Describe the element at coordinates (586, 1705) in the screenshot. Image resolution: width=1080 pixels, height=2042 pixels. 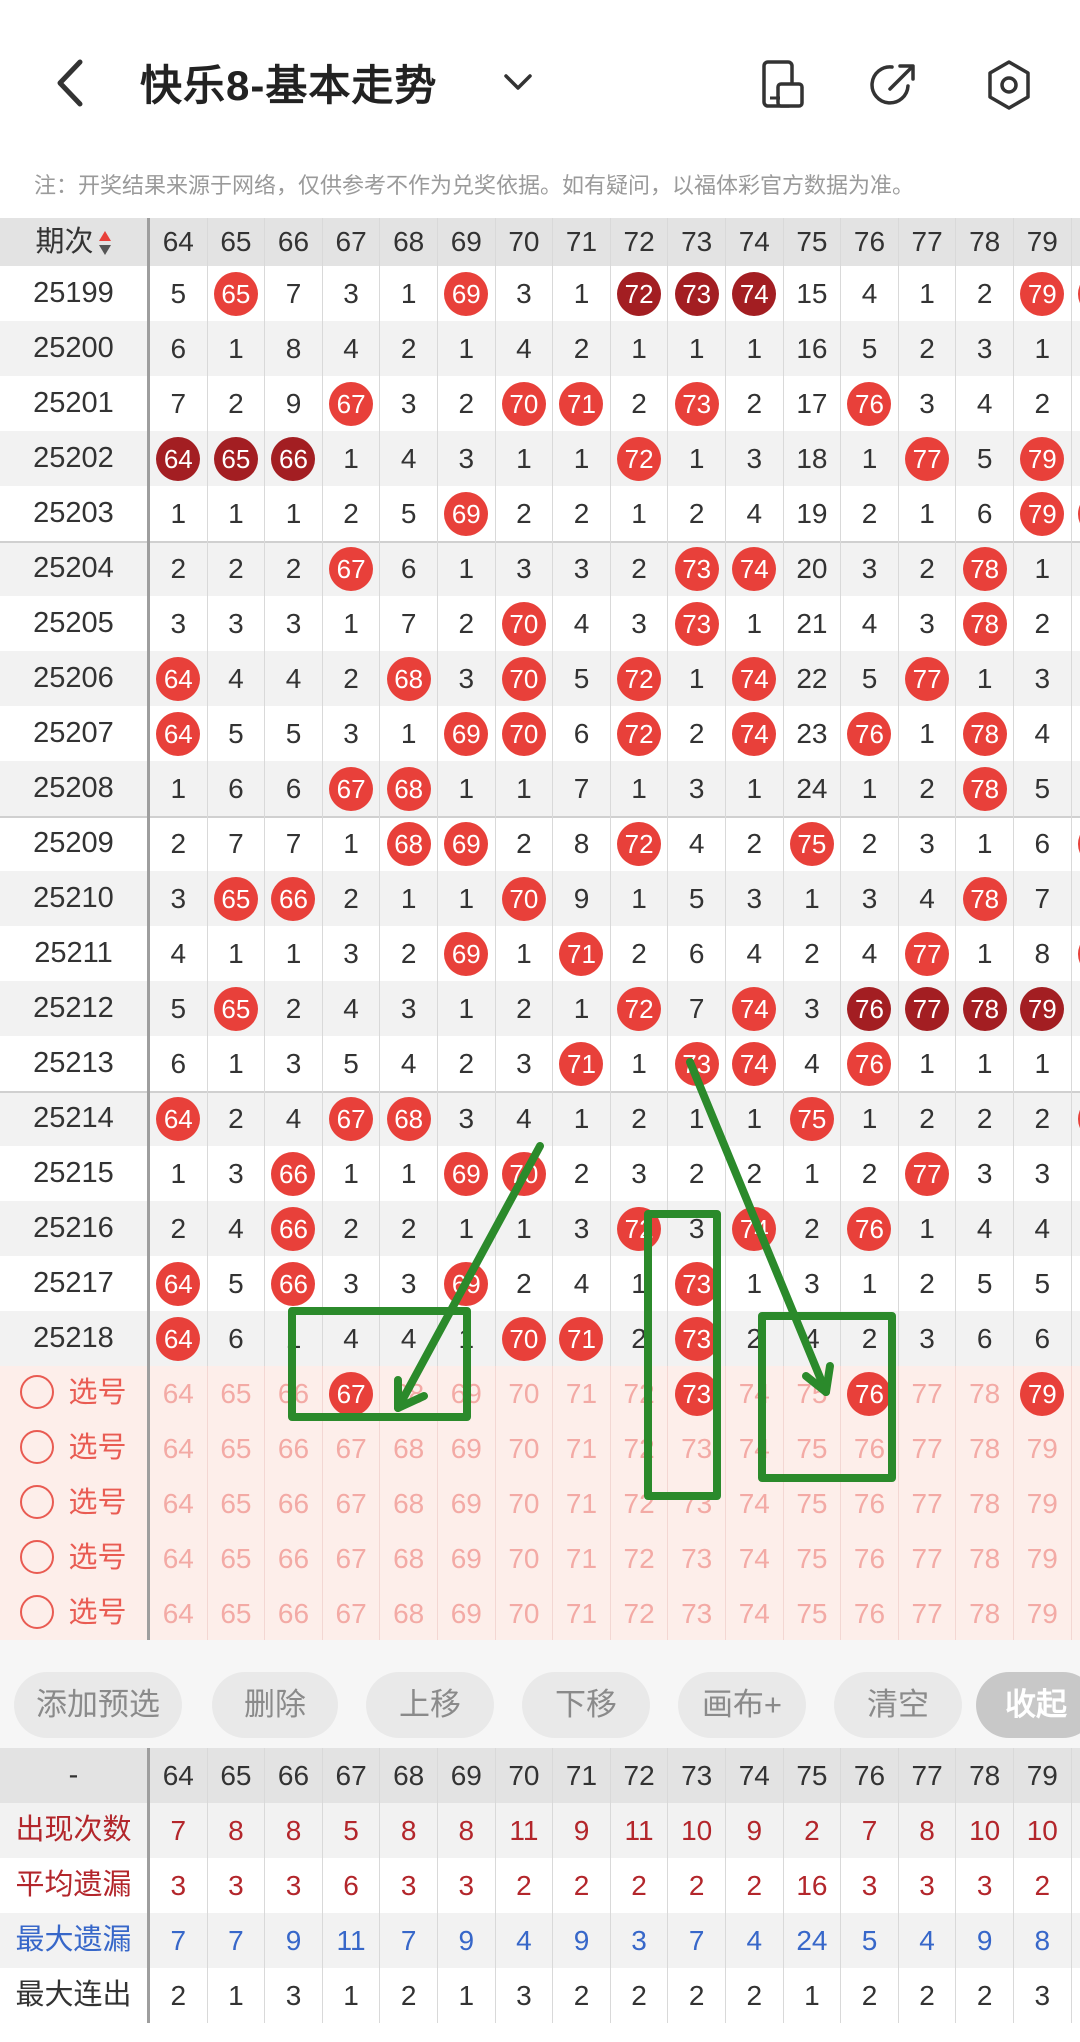
I see `toolbar-button: 下移` at that location.